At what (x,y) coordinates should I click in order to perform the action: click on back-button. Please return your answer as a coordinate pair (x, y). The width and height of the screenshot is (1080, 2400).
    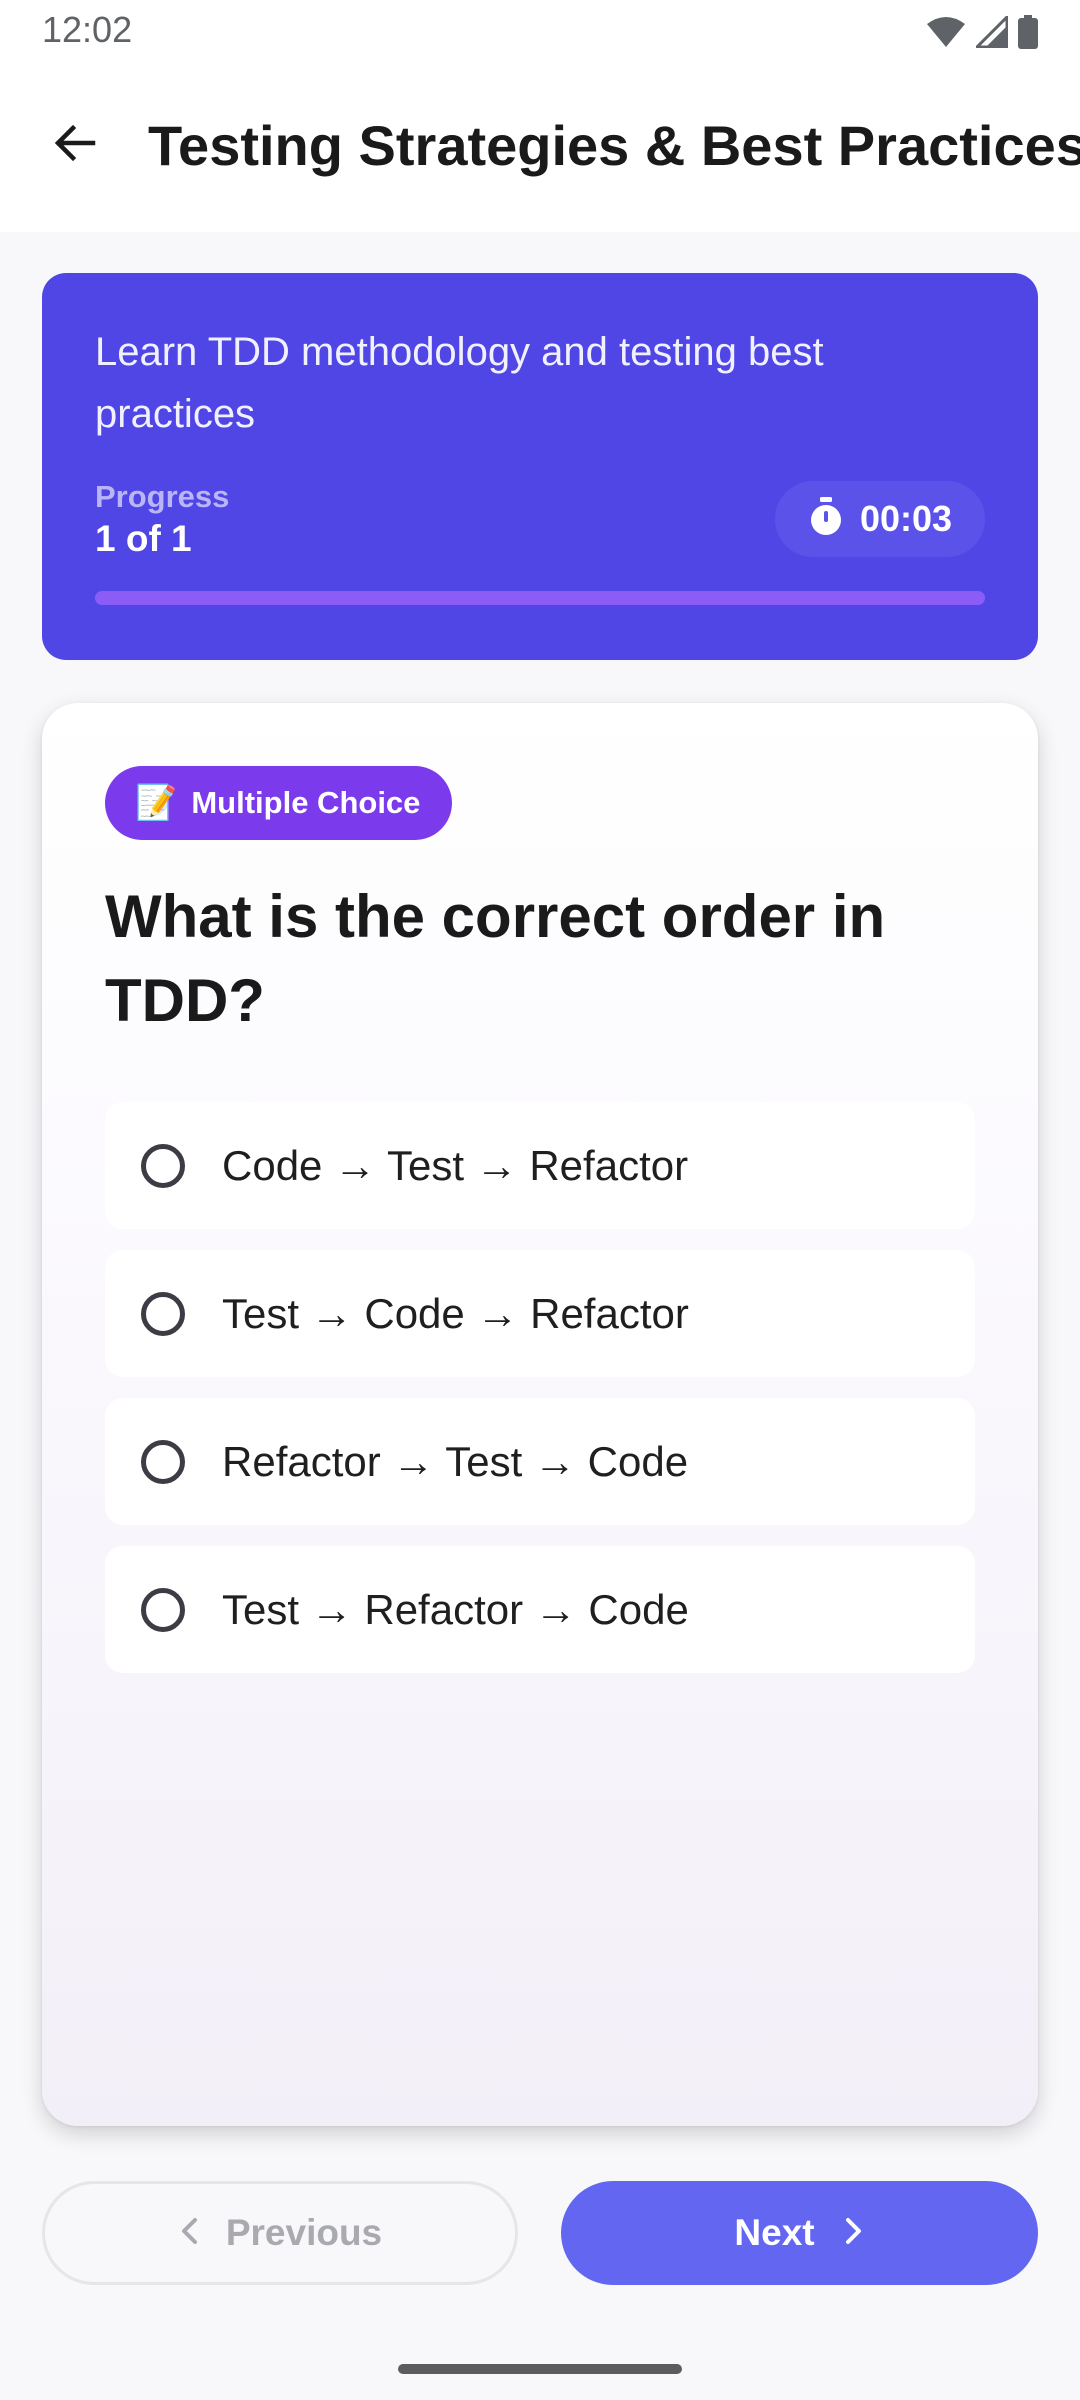
    Looking at the image, I should click on (75, 145).